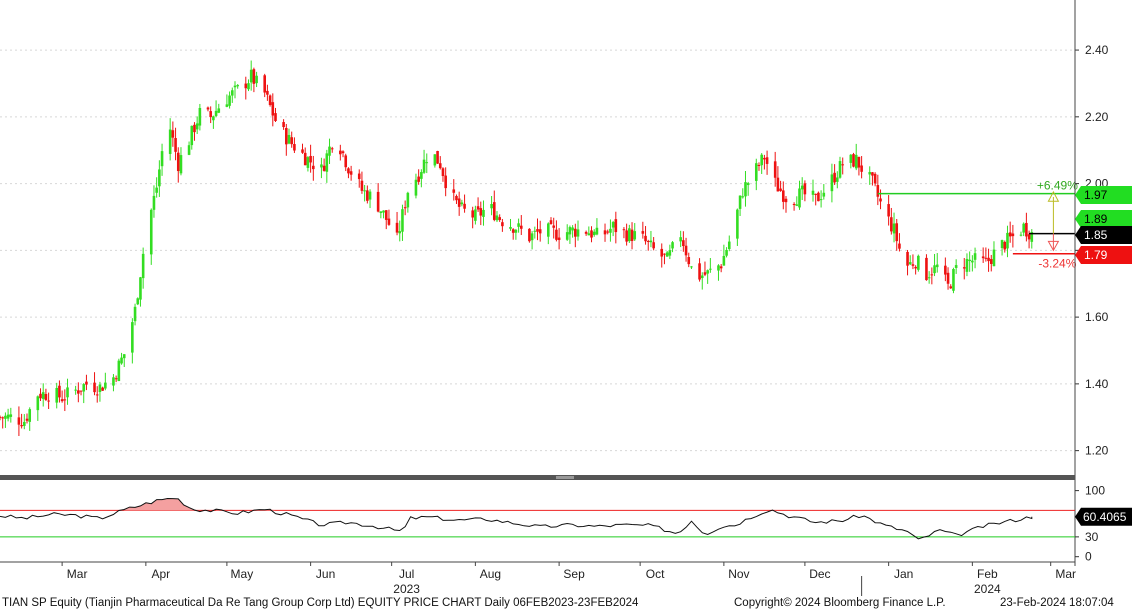 The width and height of the screenshot is (1132, 614). I want to click on panel-divider, so click(537, 477).